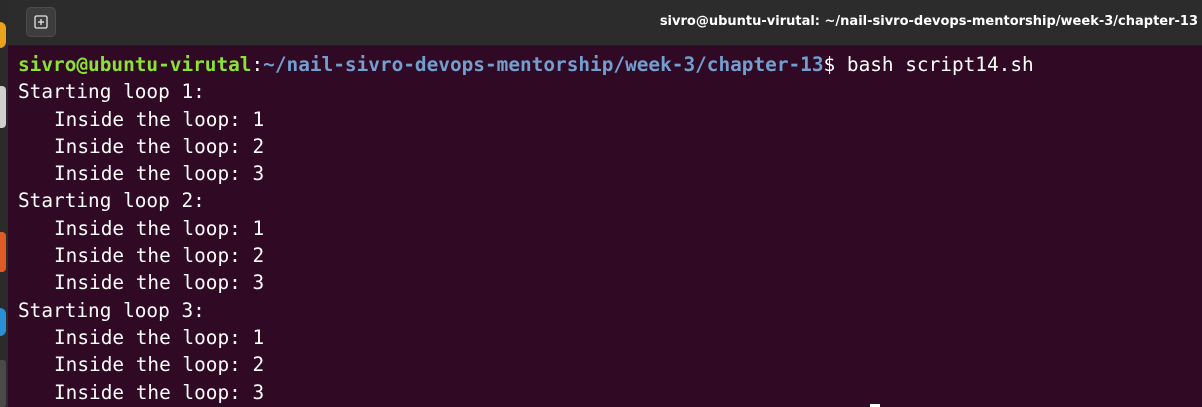 Image resolution: width=1202 pixels, height=407 pixels. What do you see at coordinates (608, 310) in the screenshot?
I see `output-line: Starting loop 3:` at bounding box center [608, 310].